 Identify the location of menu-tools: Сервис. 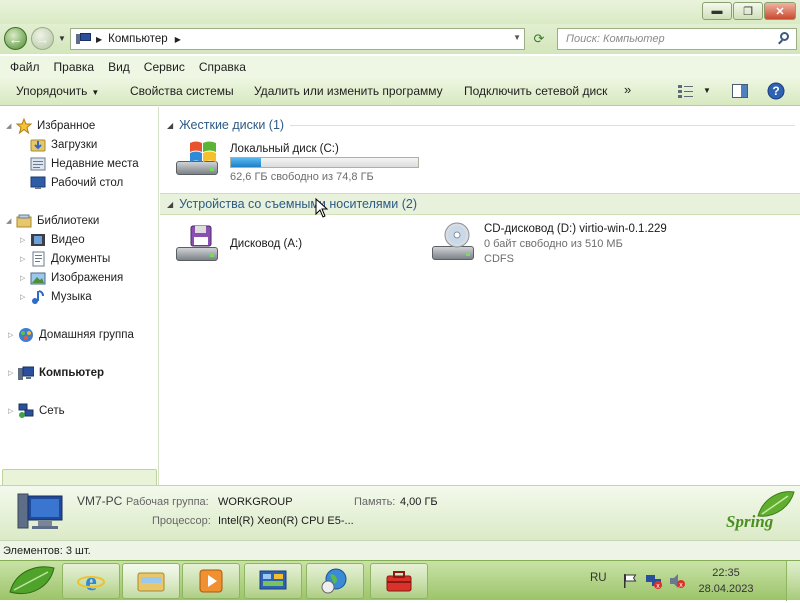
(162, 67).